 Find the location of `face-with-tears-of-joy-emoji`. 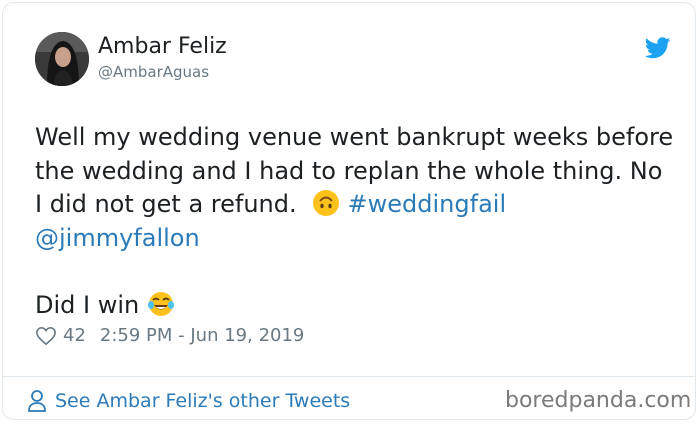

face-with-tears-of-joy-emoji is located at coordinates (160, 303).